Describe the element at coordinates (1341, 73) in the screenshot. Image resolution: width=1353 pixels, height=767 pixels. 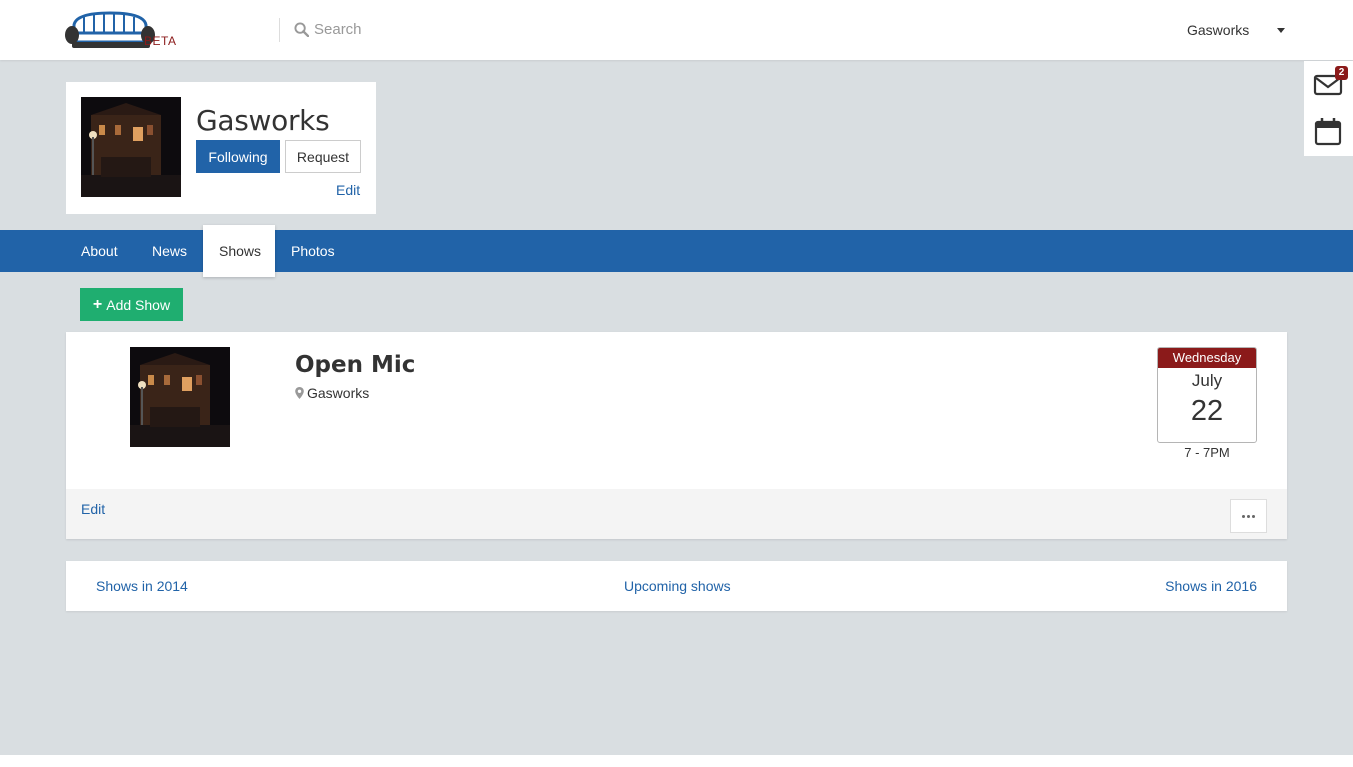
I see `message-count-badge: 2` at that location.